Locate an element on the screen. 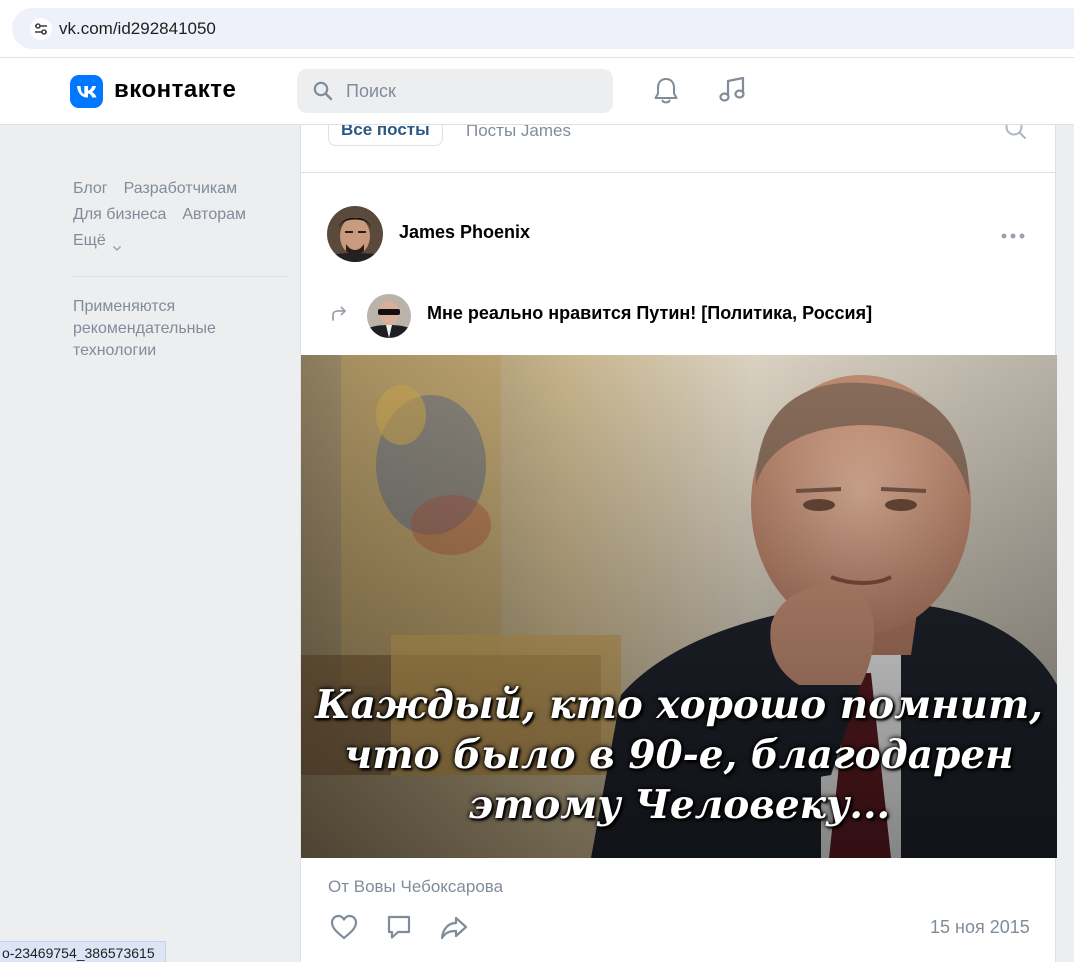 The image size is (1074, 962). footer-links: Блог Разработчикам Для бизнеса Авторам Ещё is located at coordinates (183, 215).